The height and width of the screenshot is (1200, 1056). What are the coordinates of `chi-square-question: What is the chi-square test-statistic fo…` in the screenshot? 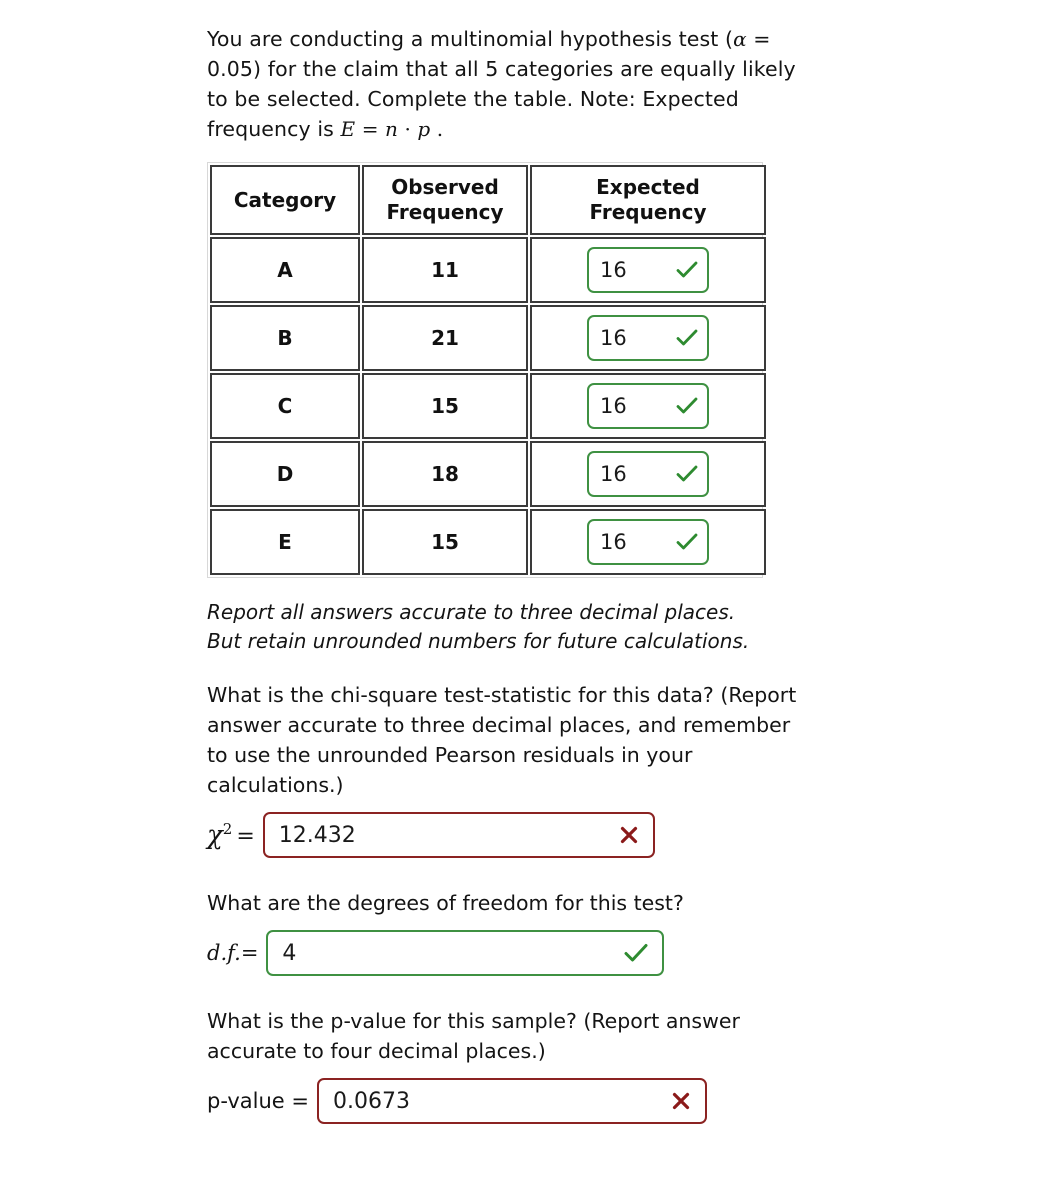 It's located at (502, 740).